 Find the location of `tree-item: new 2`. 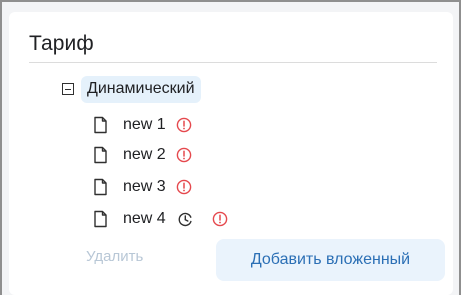

tree-item: new 2 is located at coordinates (142, 155).